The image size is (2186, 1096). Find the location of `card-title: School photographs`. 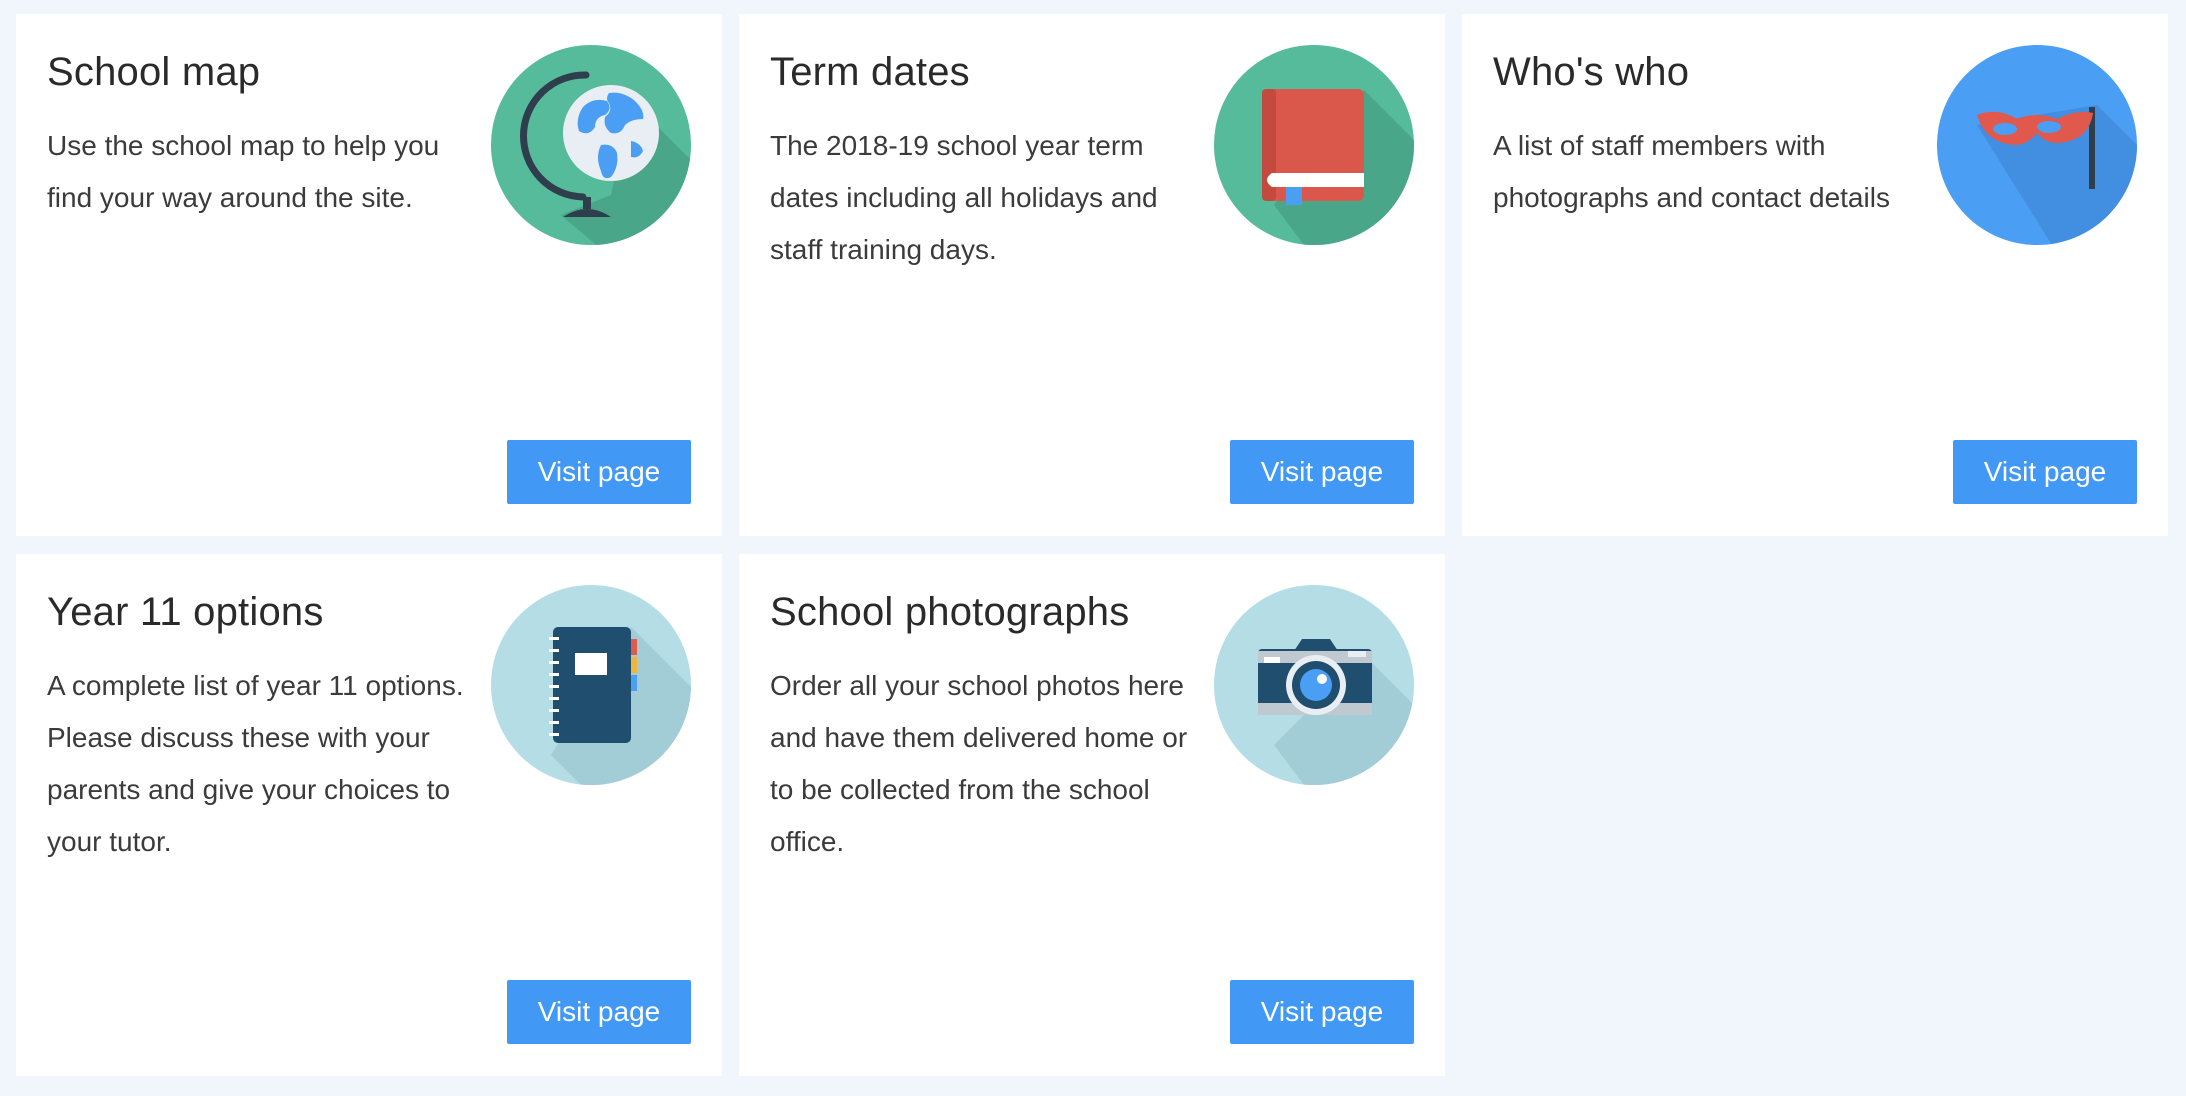

card-title: School photographs is located at coordinates (950, 612).